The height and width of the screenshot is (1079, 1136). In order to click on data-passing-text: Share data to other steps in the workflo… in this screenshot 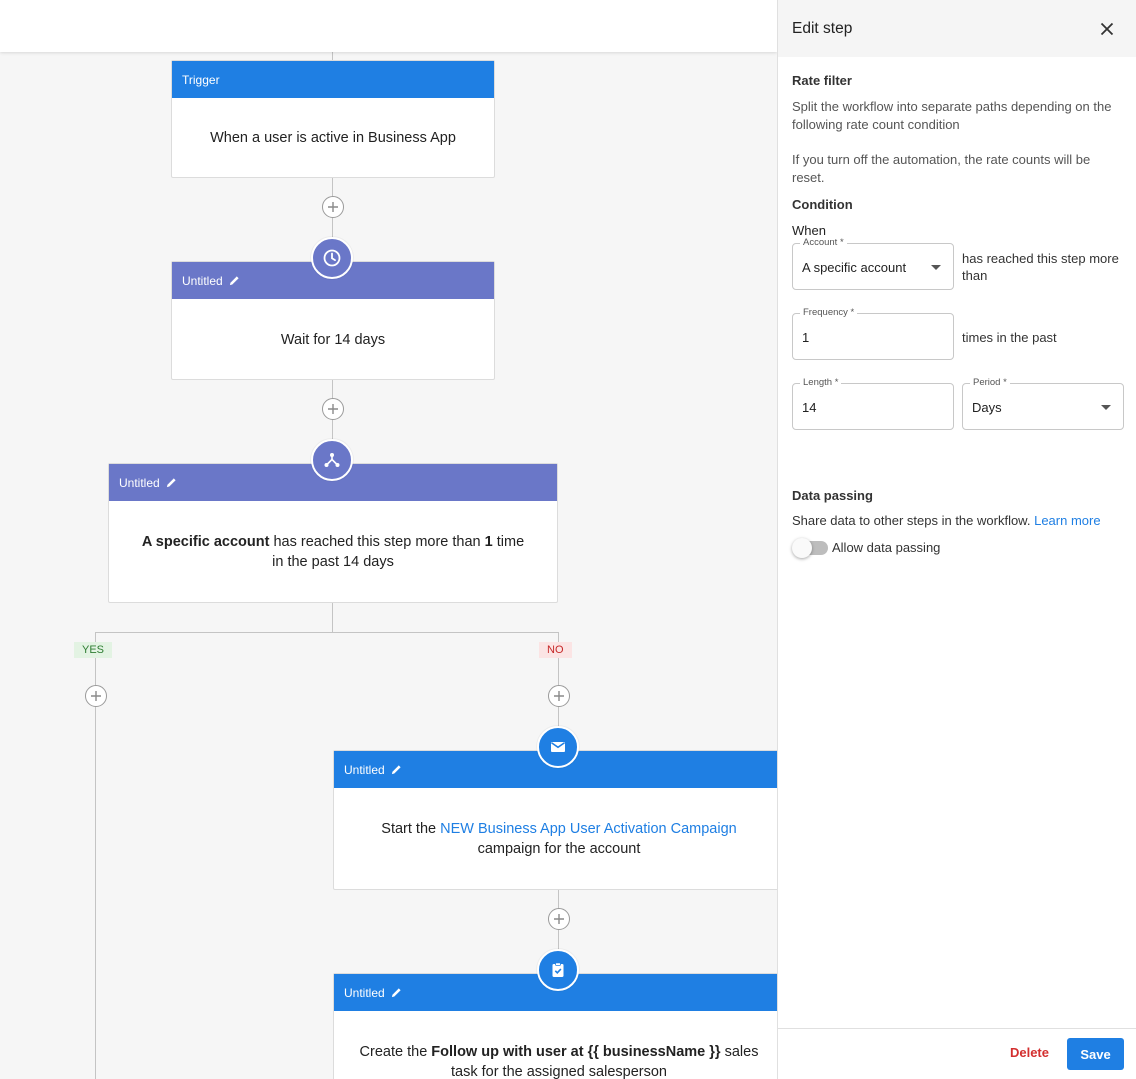, I will do `click(911, 520)`.